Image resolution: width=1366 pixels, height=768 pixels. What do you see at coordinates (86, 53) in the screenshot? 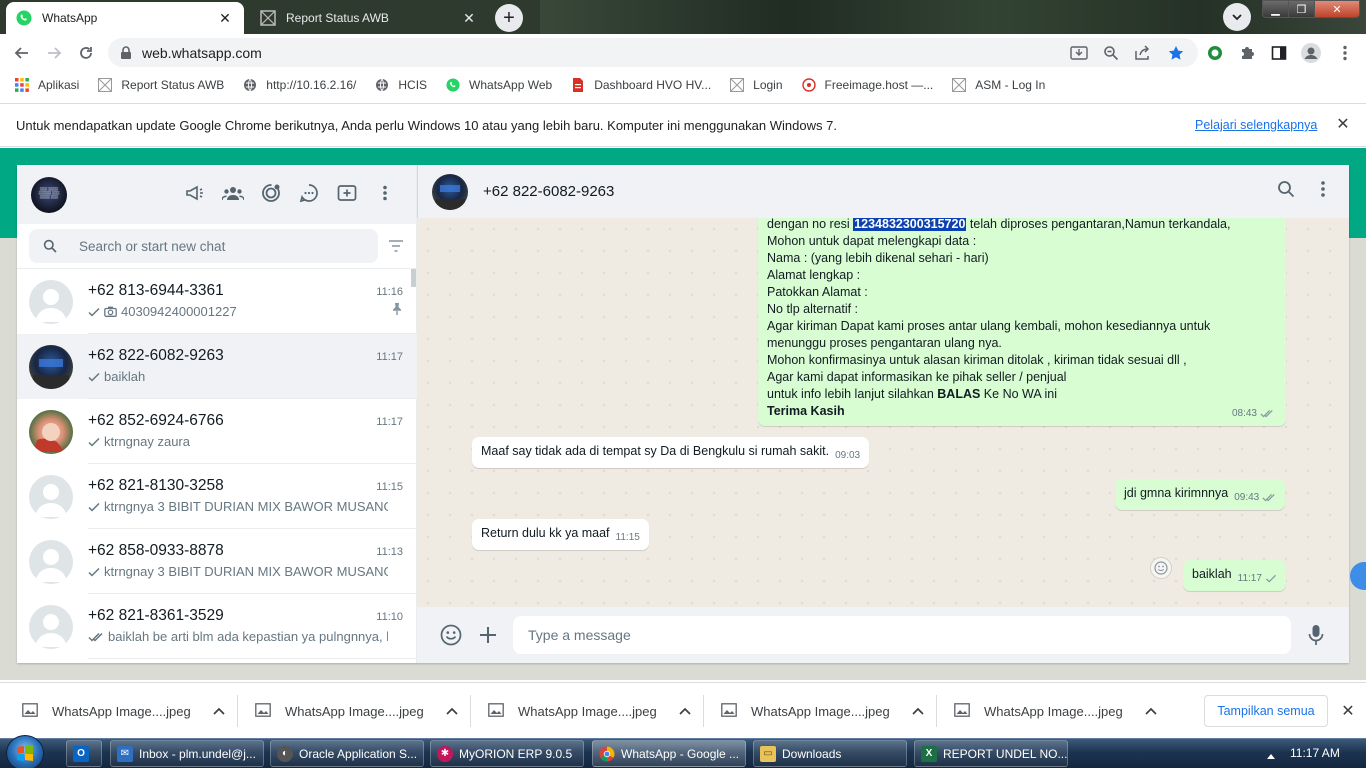
I see `reload-button` at bounding box center [86, 53].